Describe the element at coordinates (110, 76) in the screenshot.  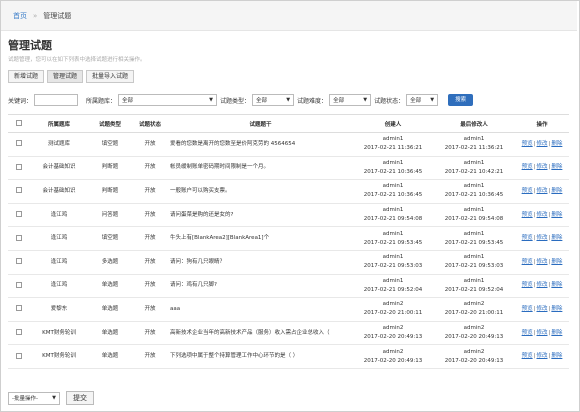
I see `tab-batch-import: 批量导入试题` at that location.